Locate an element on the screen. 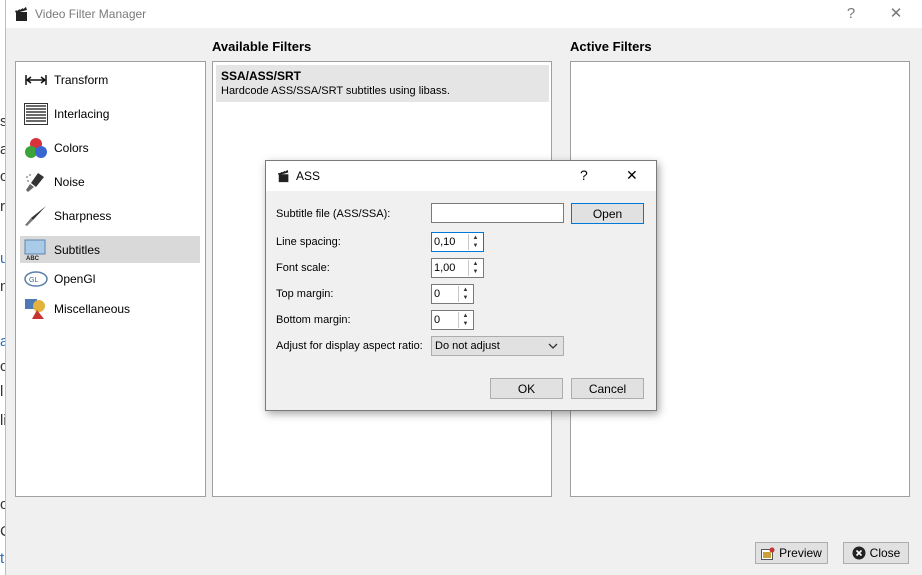 The width and height of the screenshot is (922, 575). bottom-margin-stepper: ▲ ▼ is located at coordinates (465, 320).